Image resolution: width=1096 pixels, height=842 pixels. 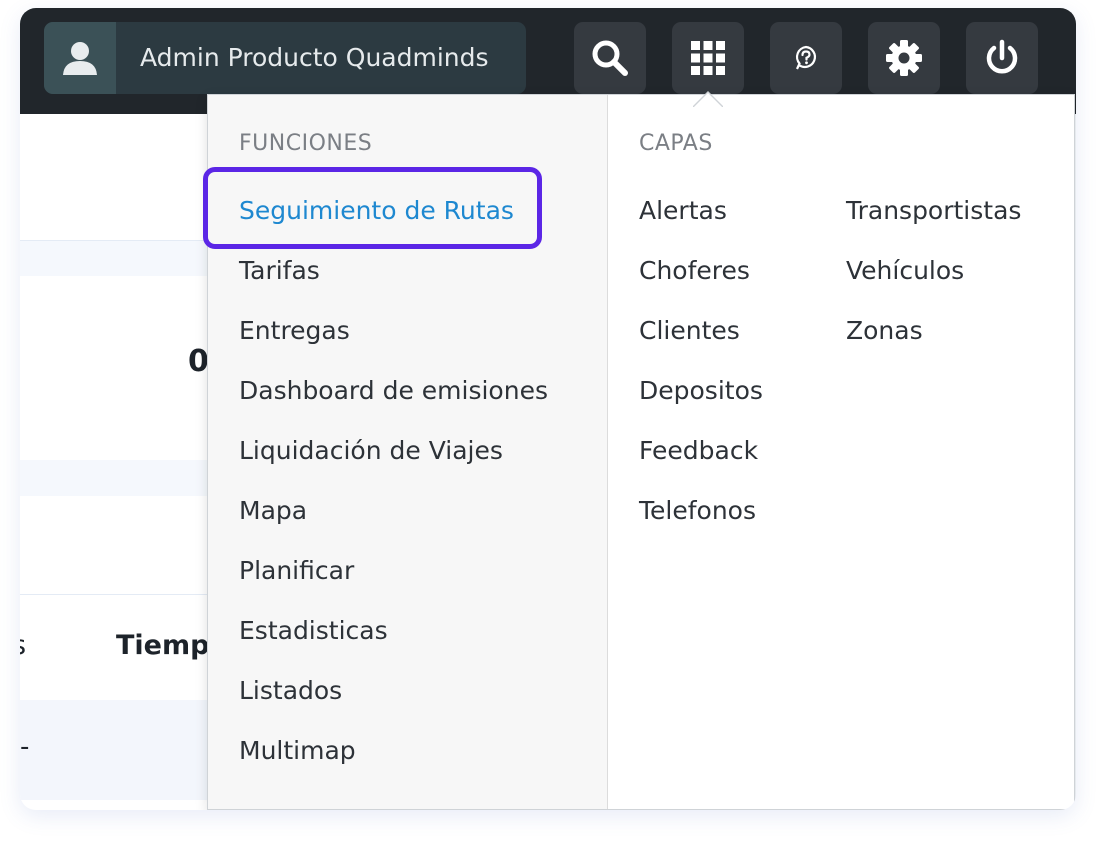 I want to click on partial-row-text: -, so click(x=25, y=747).